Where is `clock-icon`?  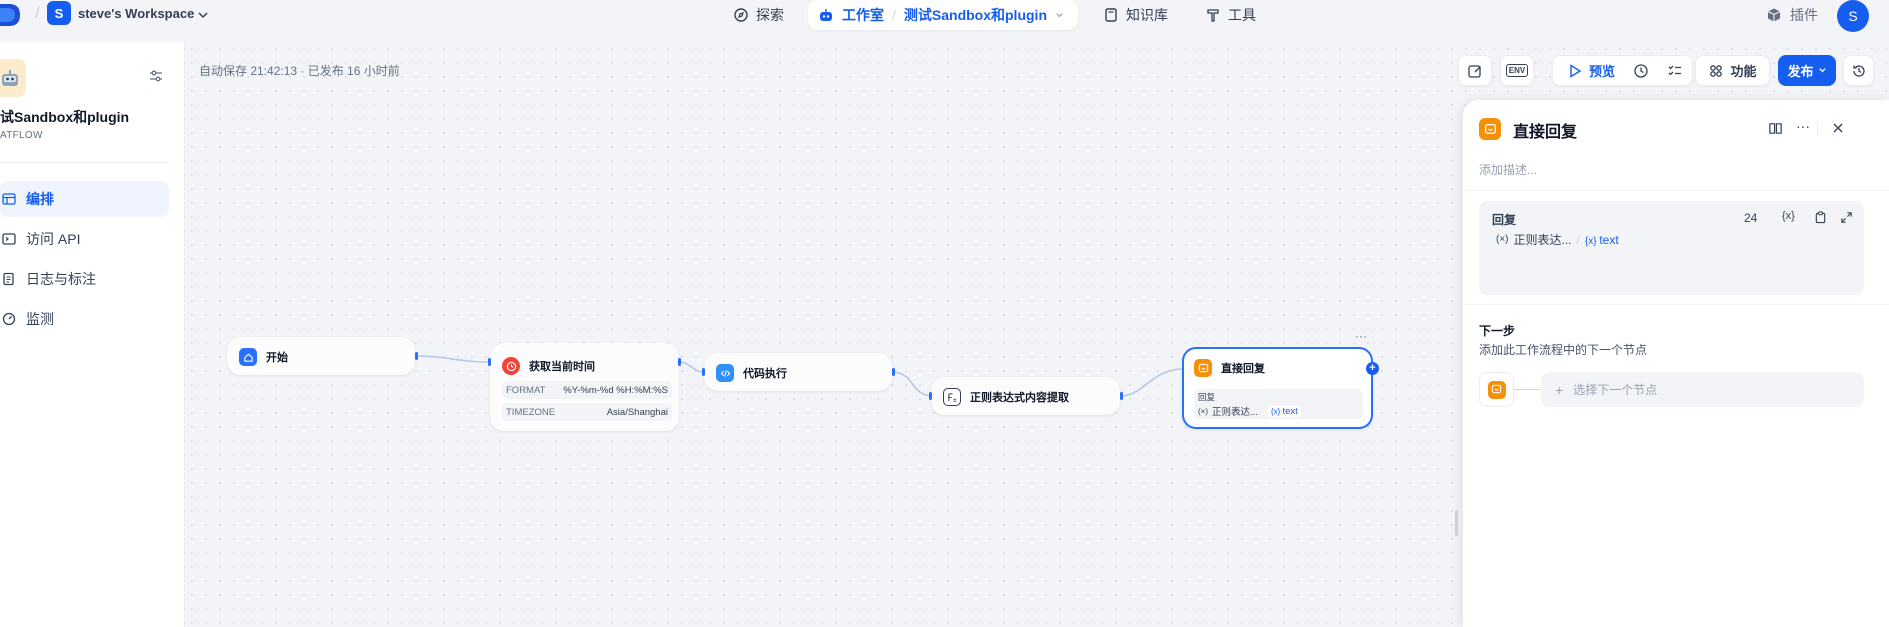 clock-icon is located at coordinates (511, 366).